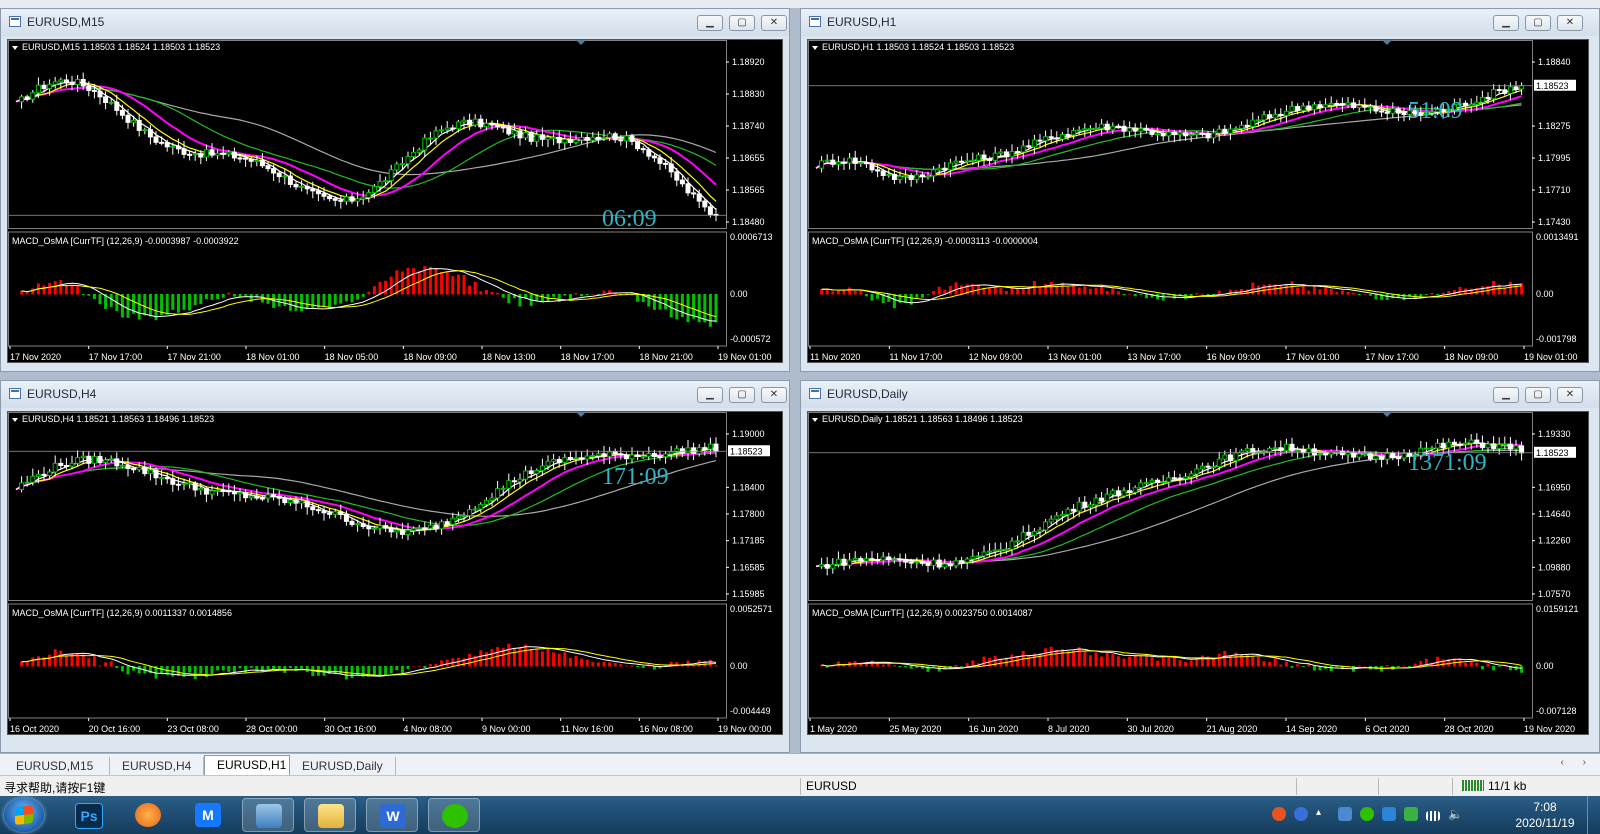 The width and height of the screenshot is (1600, 834). What do you see at coordinates (330, 815) in the screenshot?
I see `taskbar-file-explorer` at bounding box center [330, 815].